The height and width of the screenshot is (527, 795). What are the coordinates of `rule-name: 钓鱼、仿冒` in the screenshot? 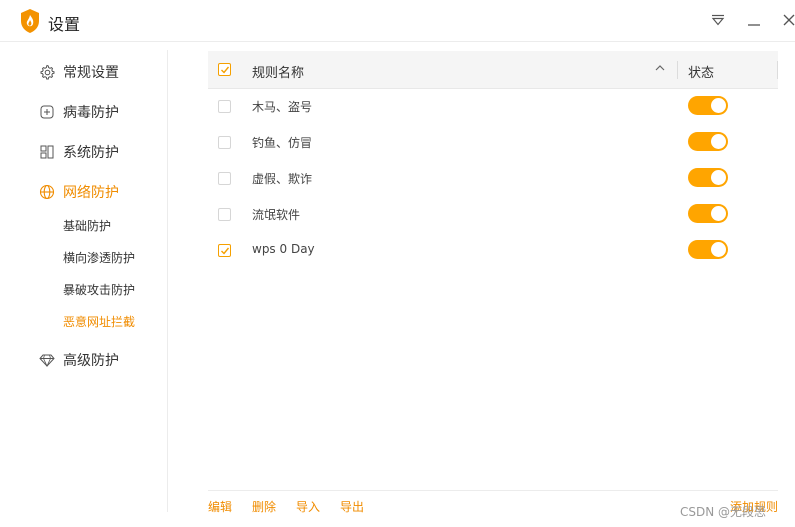 It's located at (282, 143).